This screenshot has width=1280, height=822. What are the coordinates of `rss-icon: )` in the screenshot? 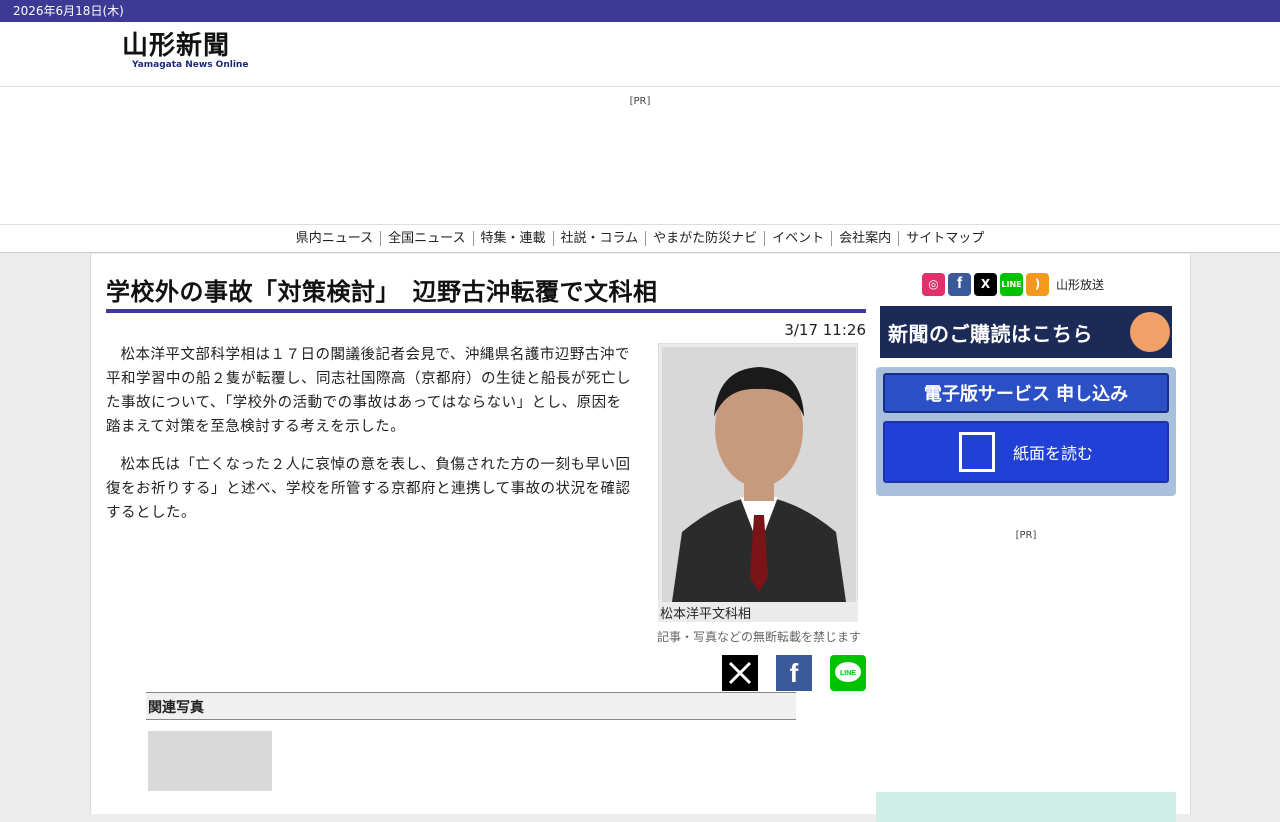 It's located at (1037, 284).